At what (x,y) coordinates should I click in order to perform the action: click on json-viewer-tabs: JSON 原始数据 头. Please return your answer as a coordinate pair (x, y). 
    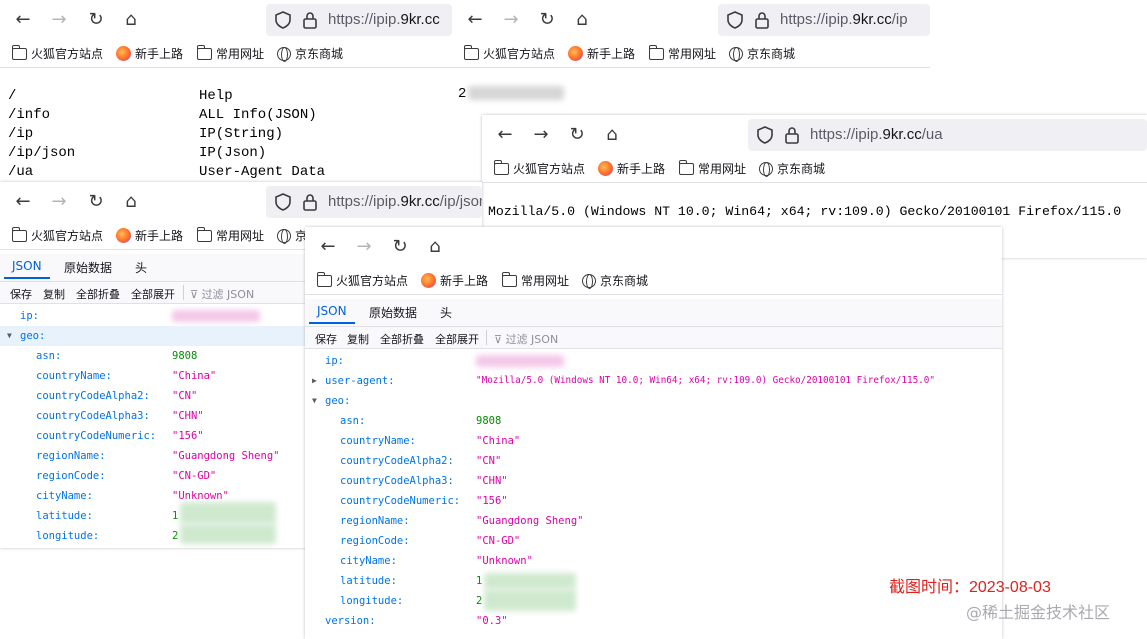
    Looking at the image, I should click on (653, 313).